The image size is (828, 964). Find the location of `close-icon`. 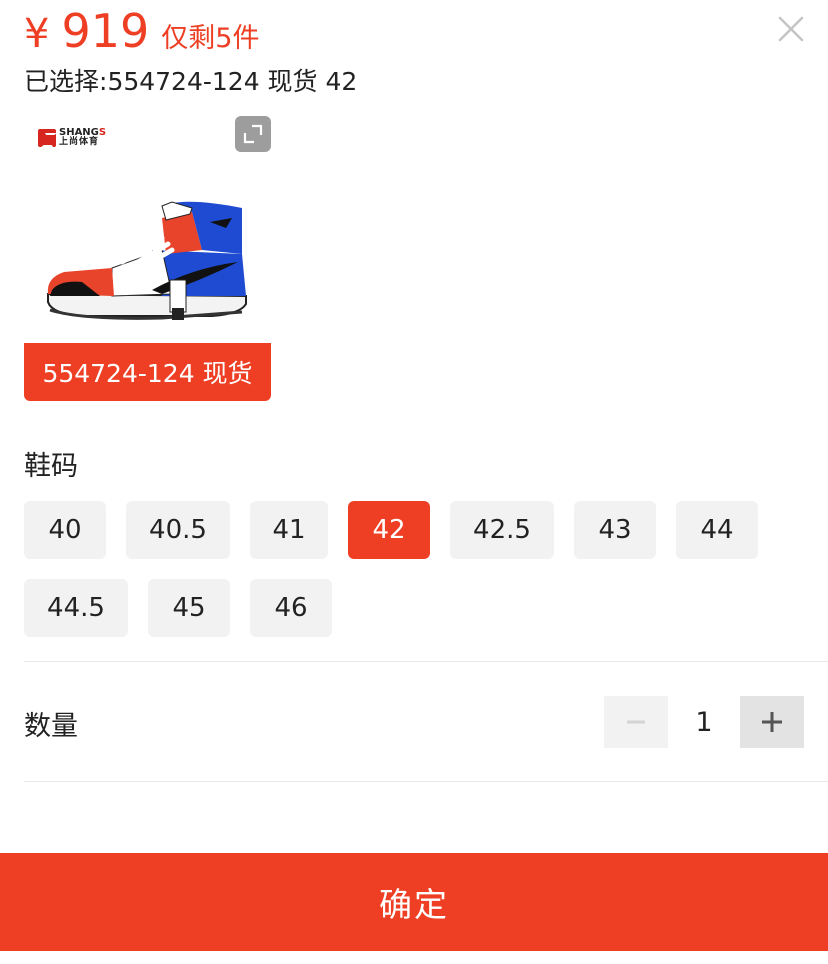

close-icon is located at coordinates (791, 29).